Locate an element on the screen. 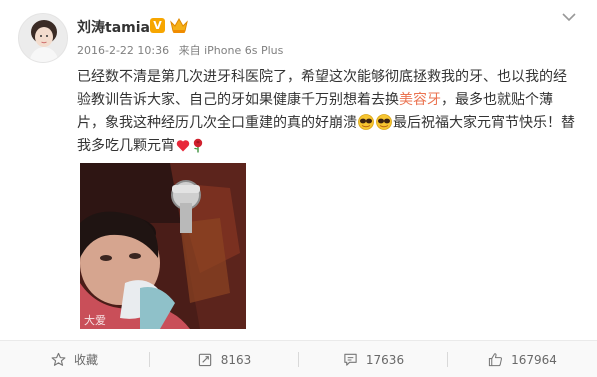  text-segment: ，最多也就贴个薄 is located at coordinates (497, 100).